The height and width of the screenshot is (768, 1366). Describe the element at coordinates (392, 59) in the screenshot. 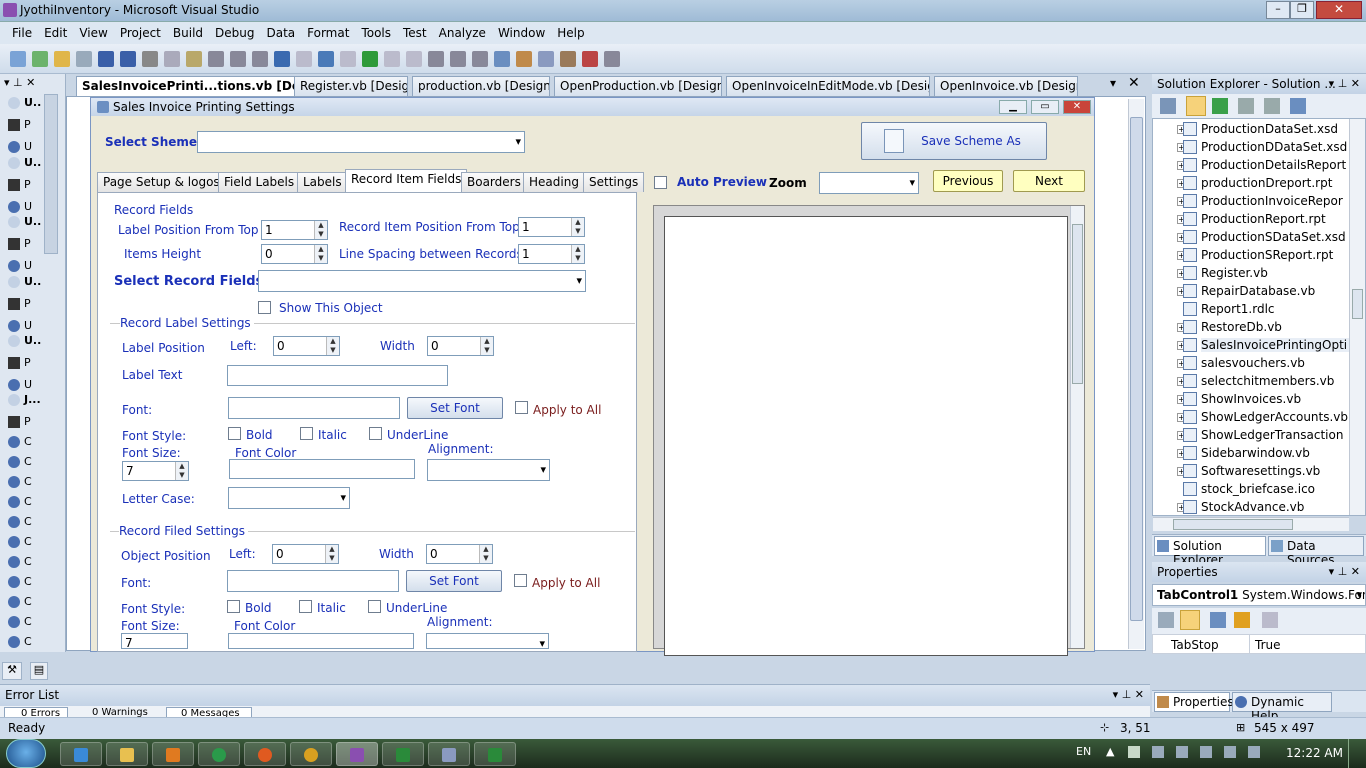

I see `pause-icon` at that location.